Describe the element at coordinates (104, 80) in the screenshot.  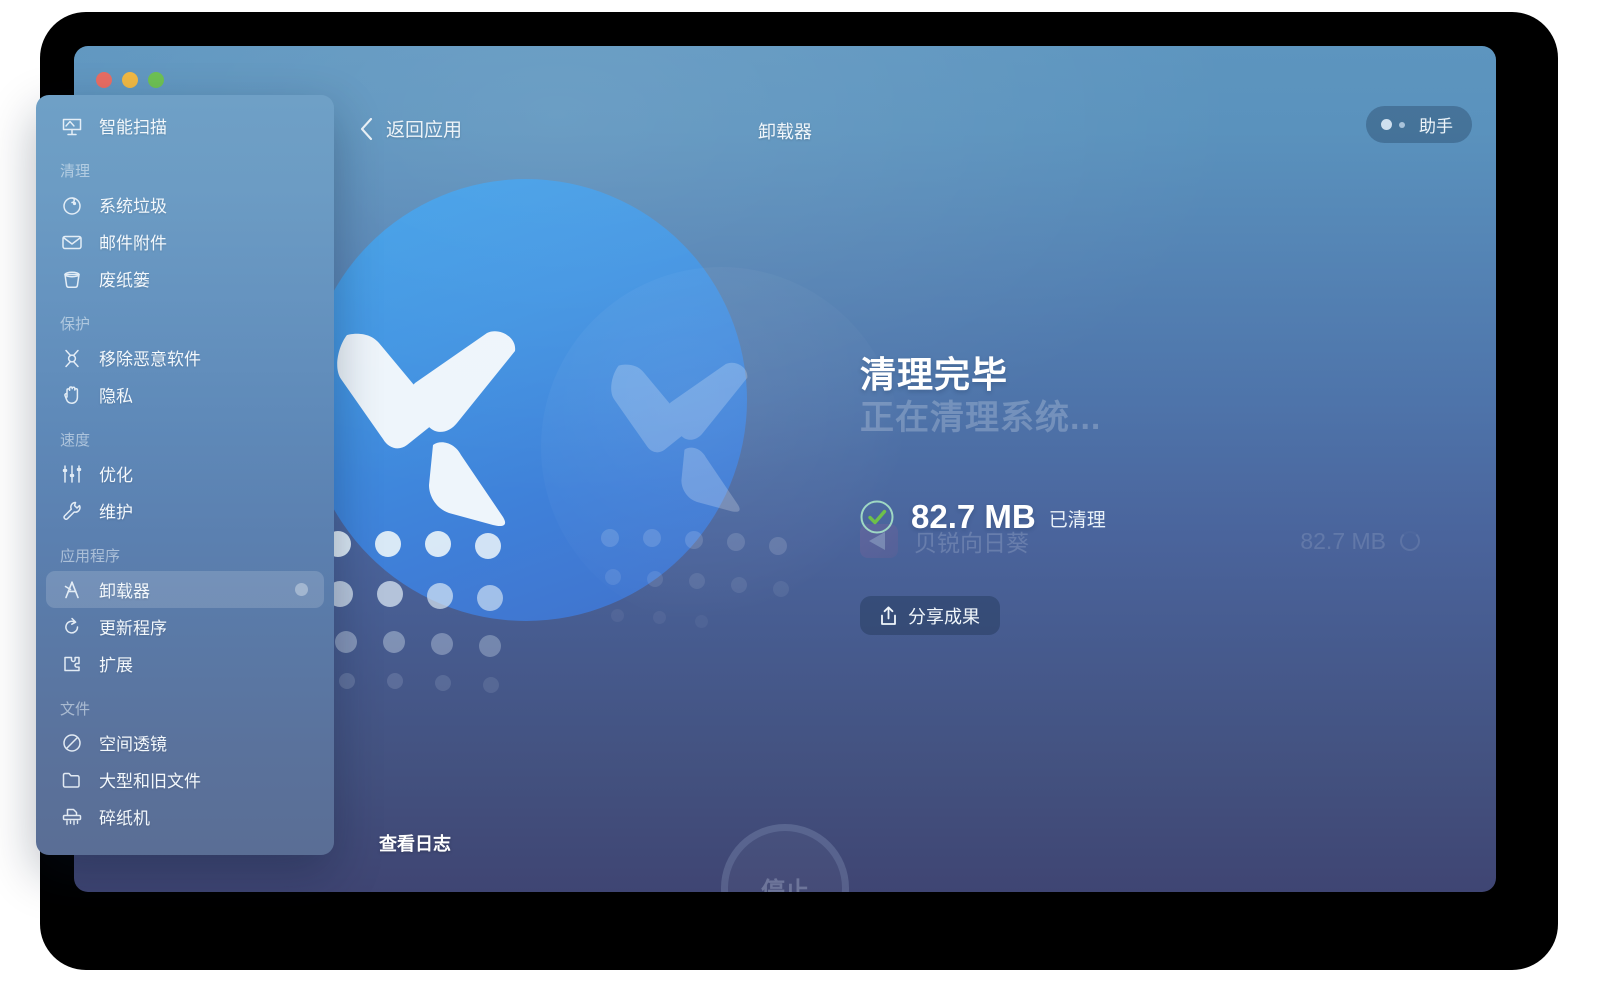
I see `close-button` at that location.